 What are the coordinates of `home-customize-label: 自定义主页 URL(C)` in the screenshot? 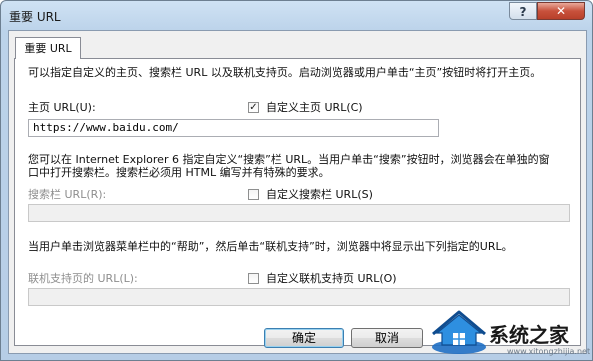 It's located at (314, 107).